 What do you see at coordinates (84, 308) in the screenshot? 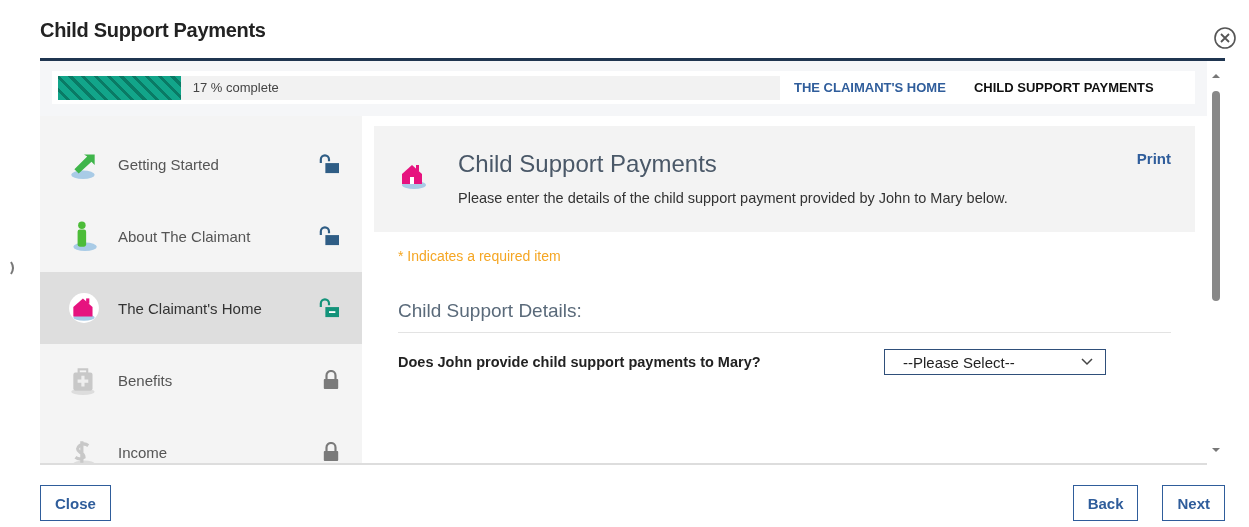
I see `house-icon` at bounding box center [84, 308].